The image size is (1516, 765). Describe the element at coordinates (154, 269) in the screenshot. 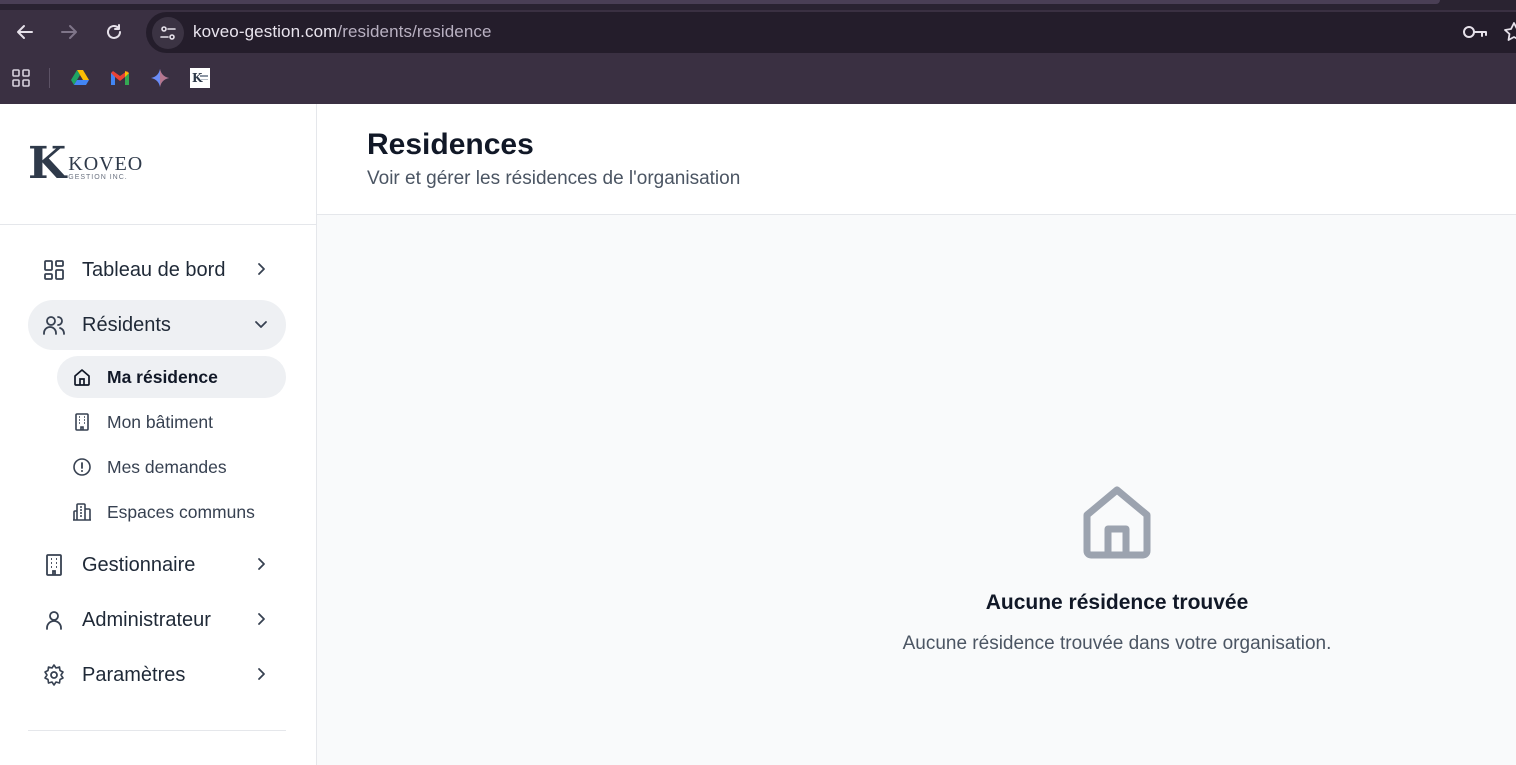

I see `sidebar-item-label: Tableau de bord` at that location.